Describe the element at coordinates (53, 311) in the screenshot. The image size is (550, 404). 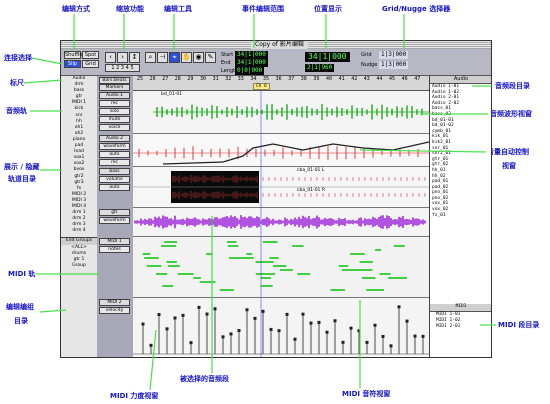
I see `leader-edit-group` at that location.